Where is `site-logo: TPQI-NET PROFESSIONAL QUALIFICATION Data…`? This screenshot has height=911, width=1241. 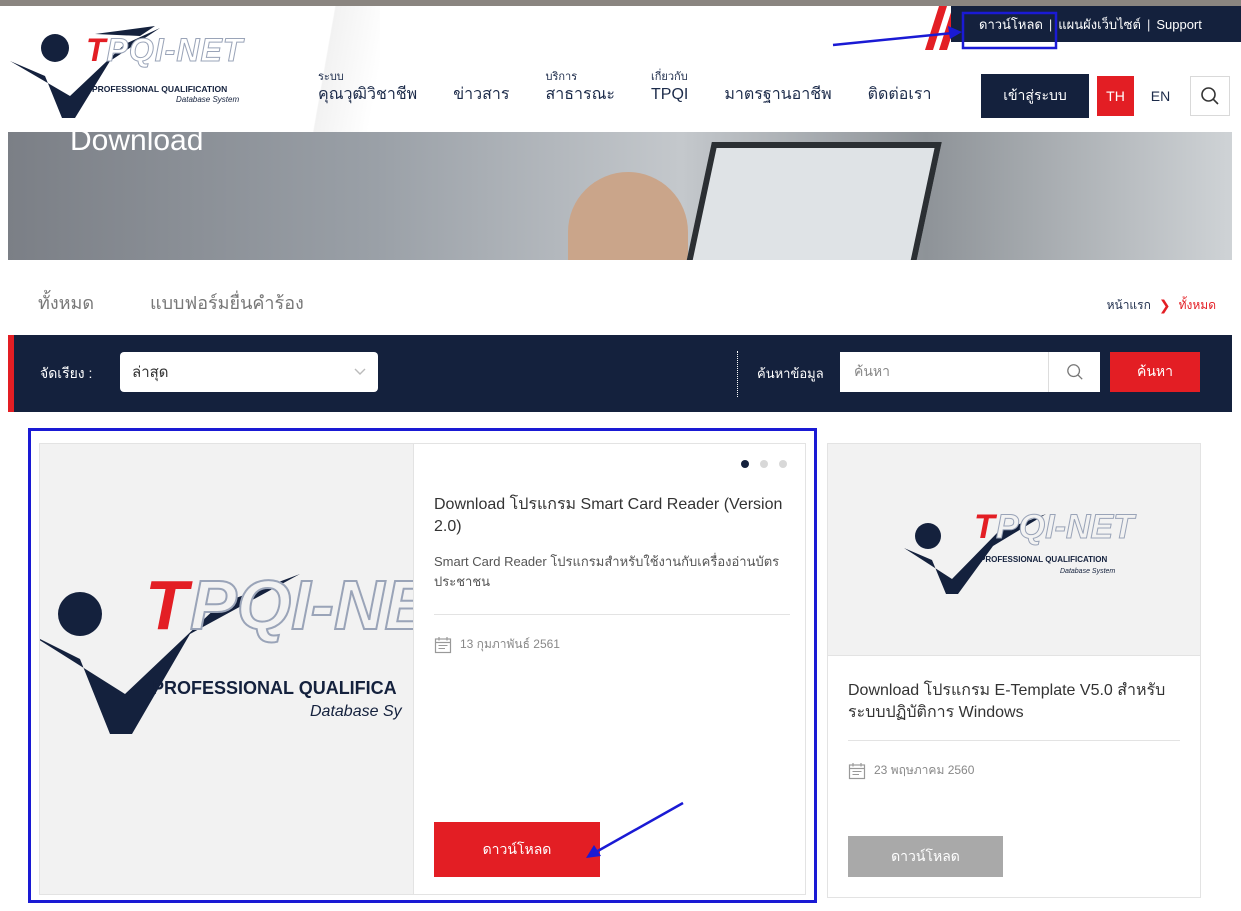
site-logo: TPQI-NET PROFESSIONAL QUALIFICATION Data… is located at coordinates (160, 66).